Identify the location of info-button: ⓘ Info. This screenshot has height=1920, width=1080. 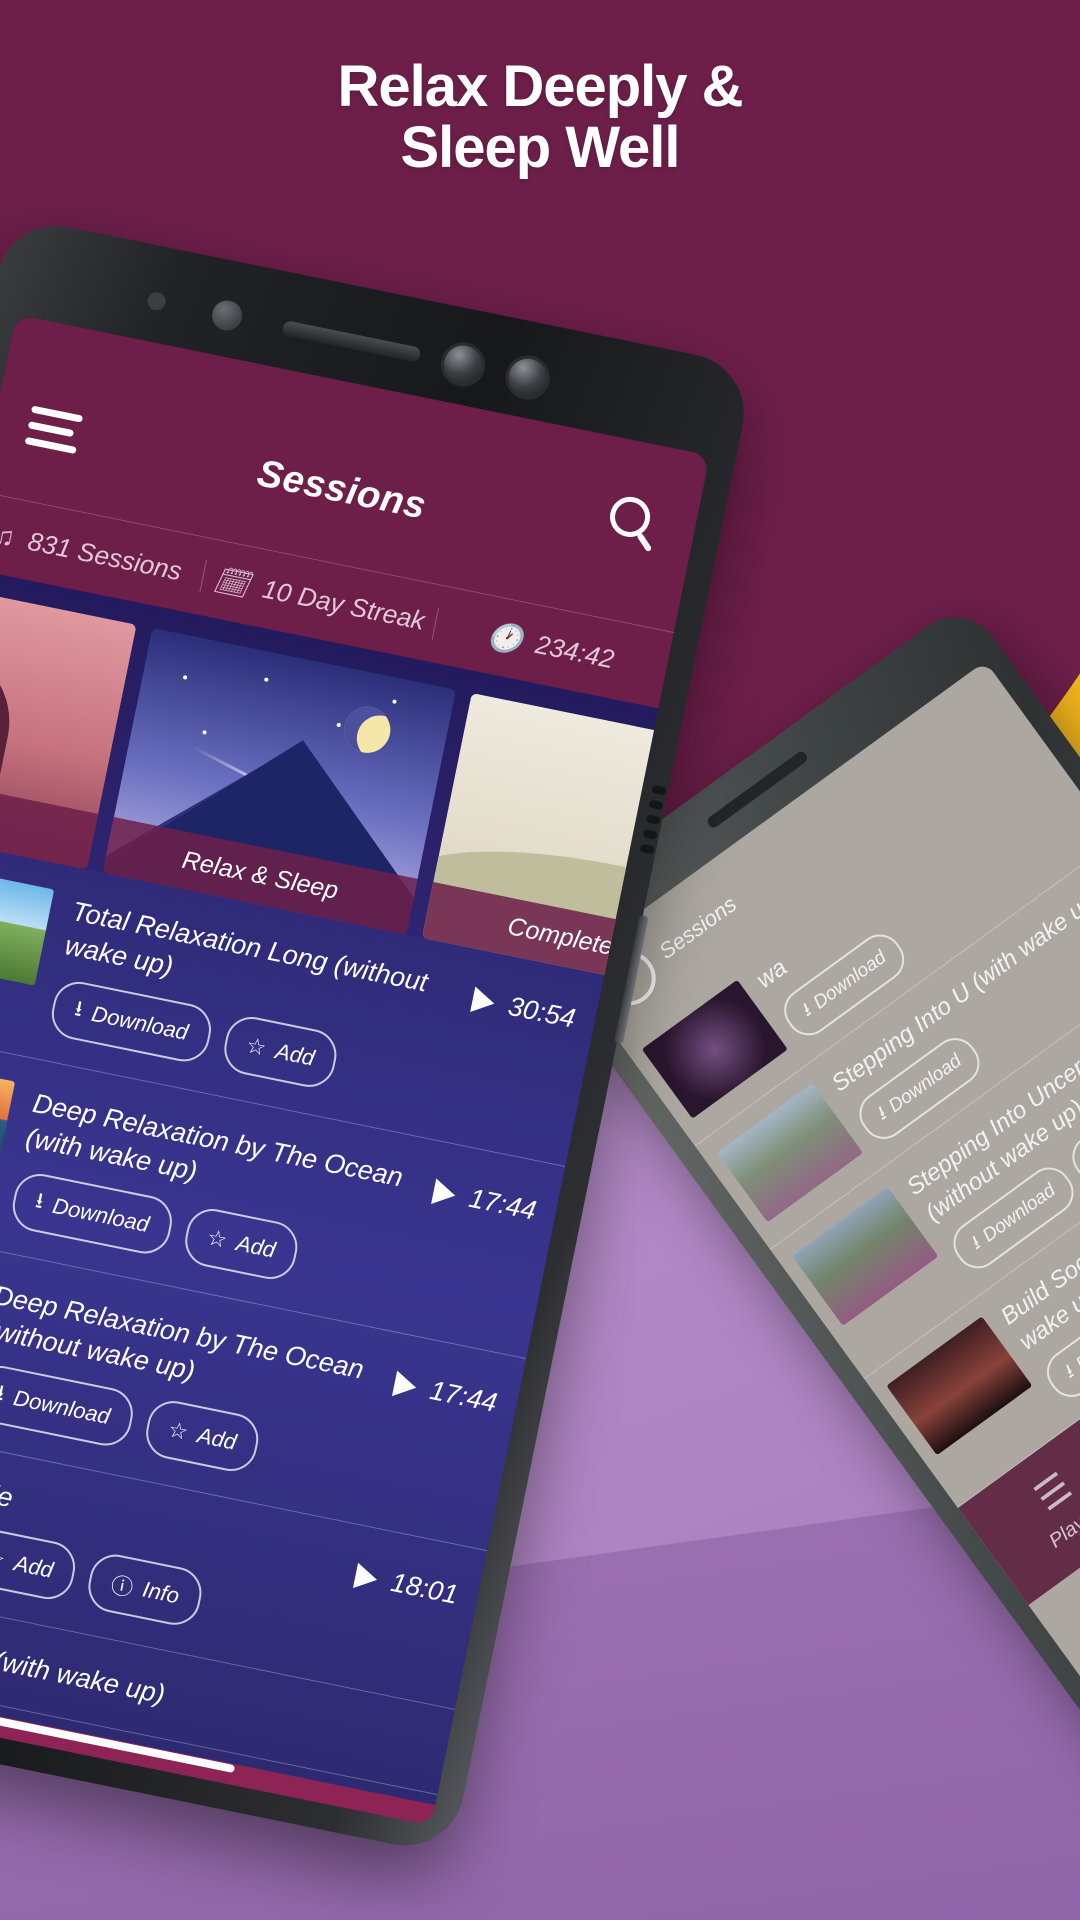
(145, 1589).